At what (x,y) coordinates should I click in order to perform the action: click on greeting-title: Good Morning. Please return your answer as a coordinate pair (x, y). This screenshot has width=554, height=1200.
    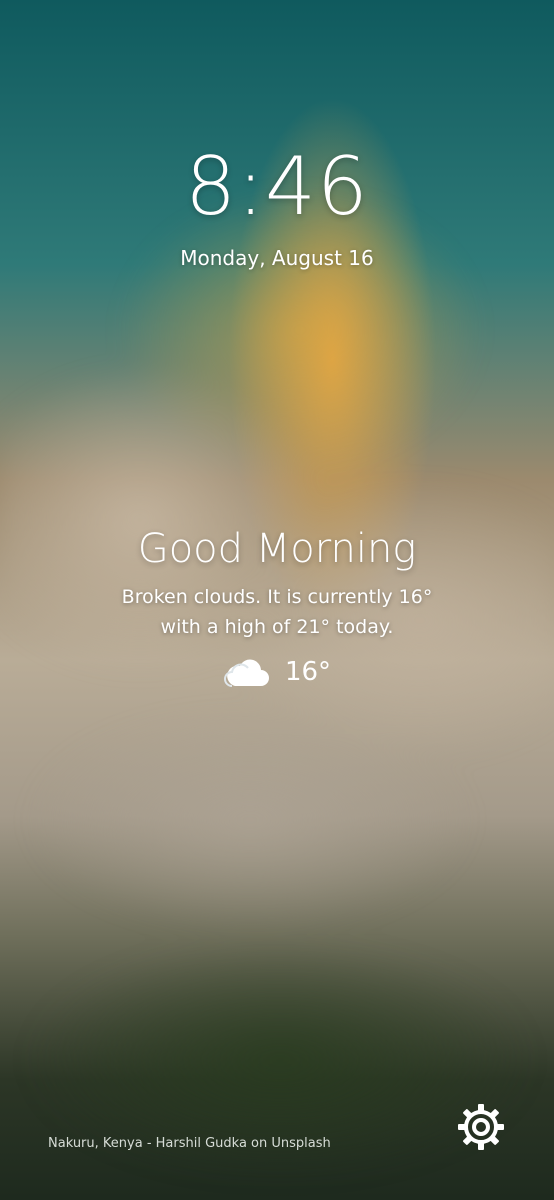
    Looking at the image, I should click on (277, 549).